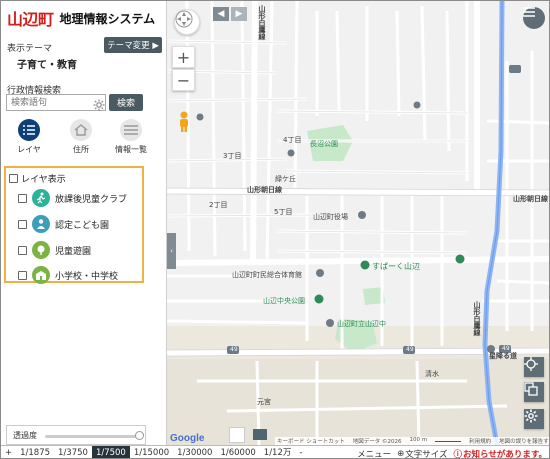 The image size is (550, 459). I want to click on running-child-icon, so click(41, 198).